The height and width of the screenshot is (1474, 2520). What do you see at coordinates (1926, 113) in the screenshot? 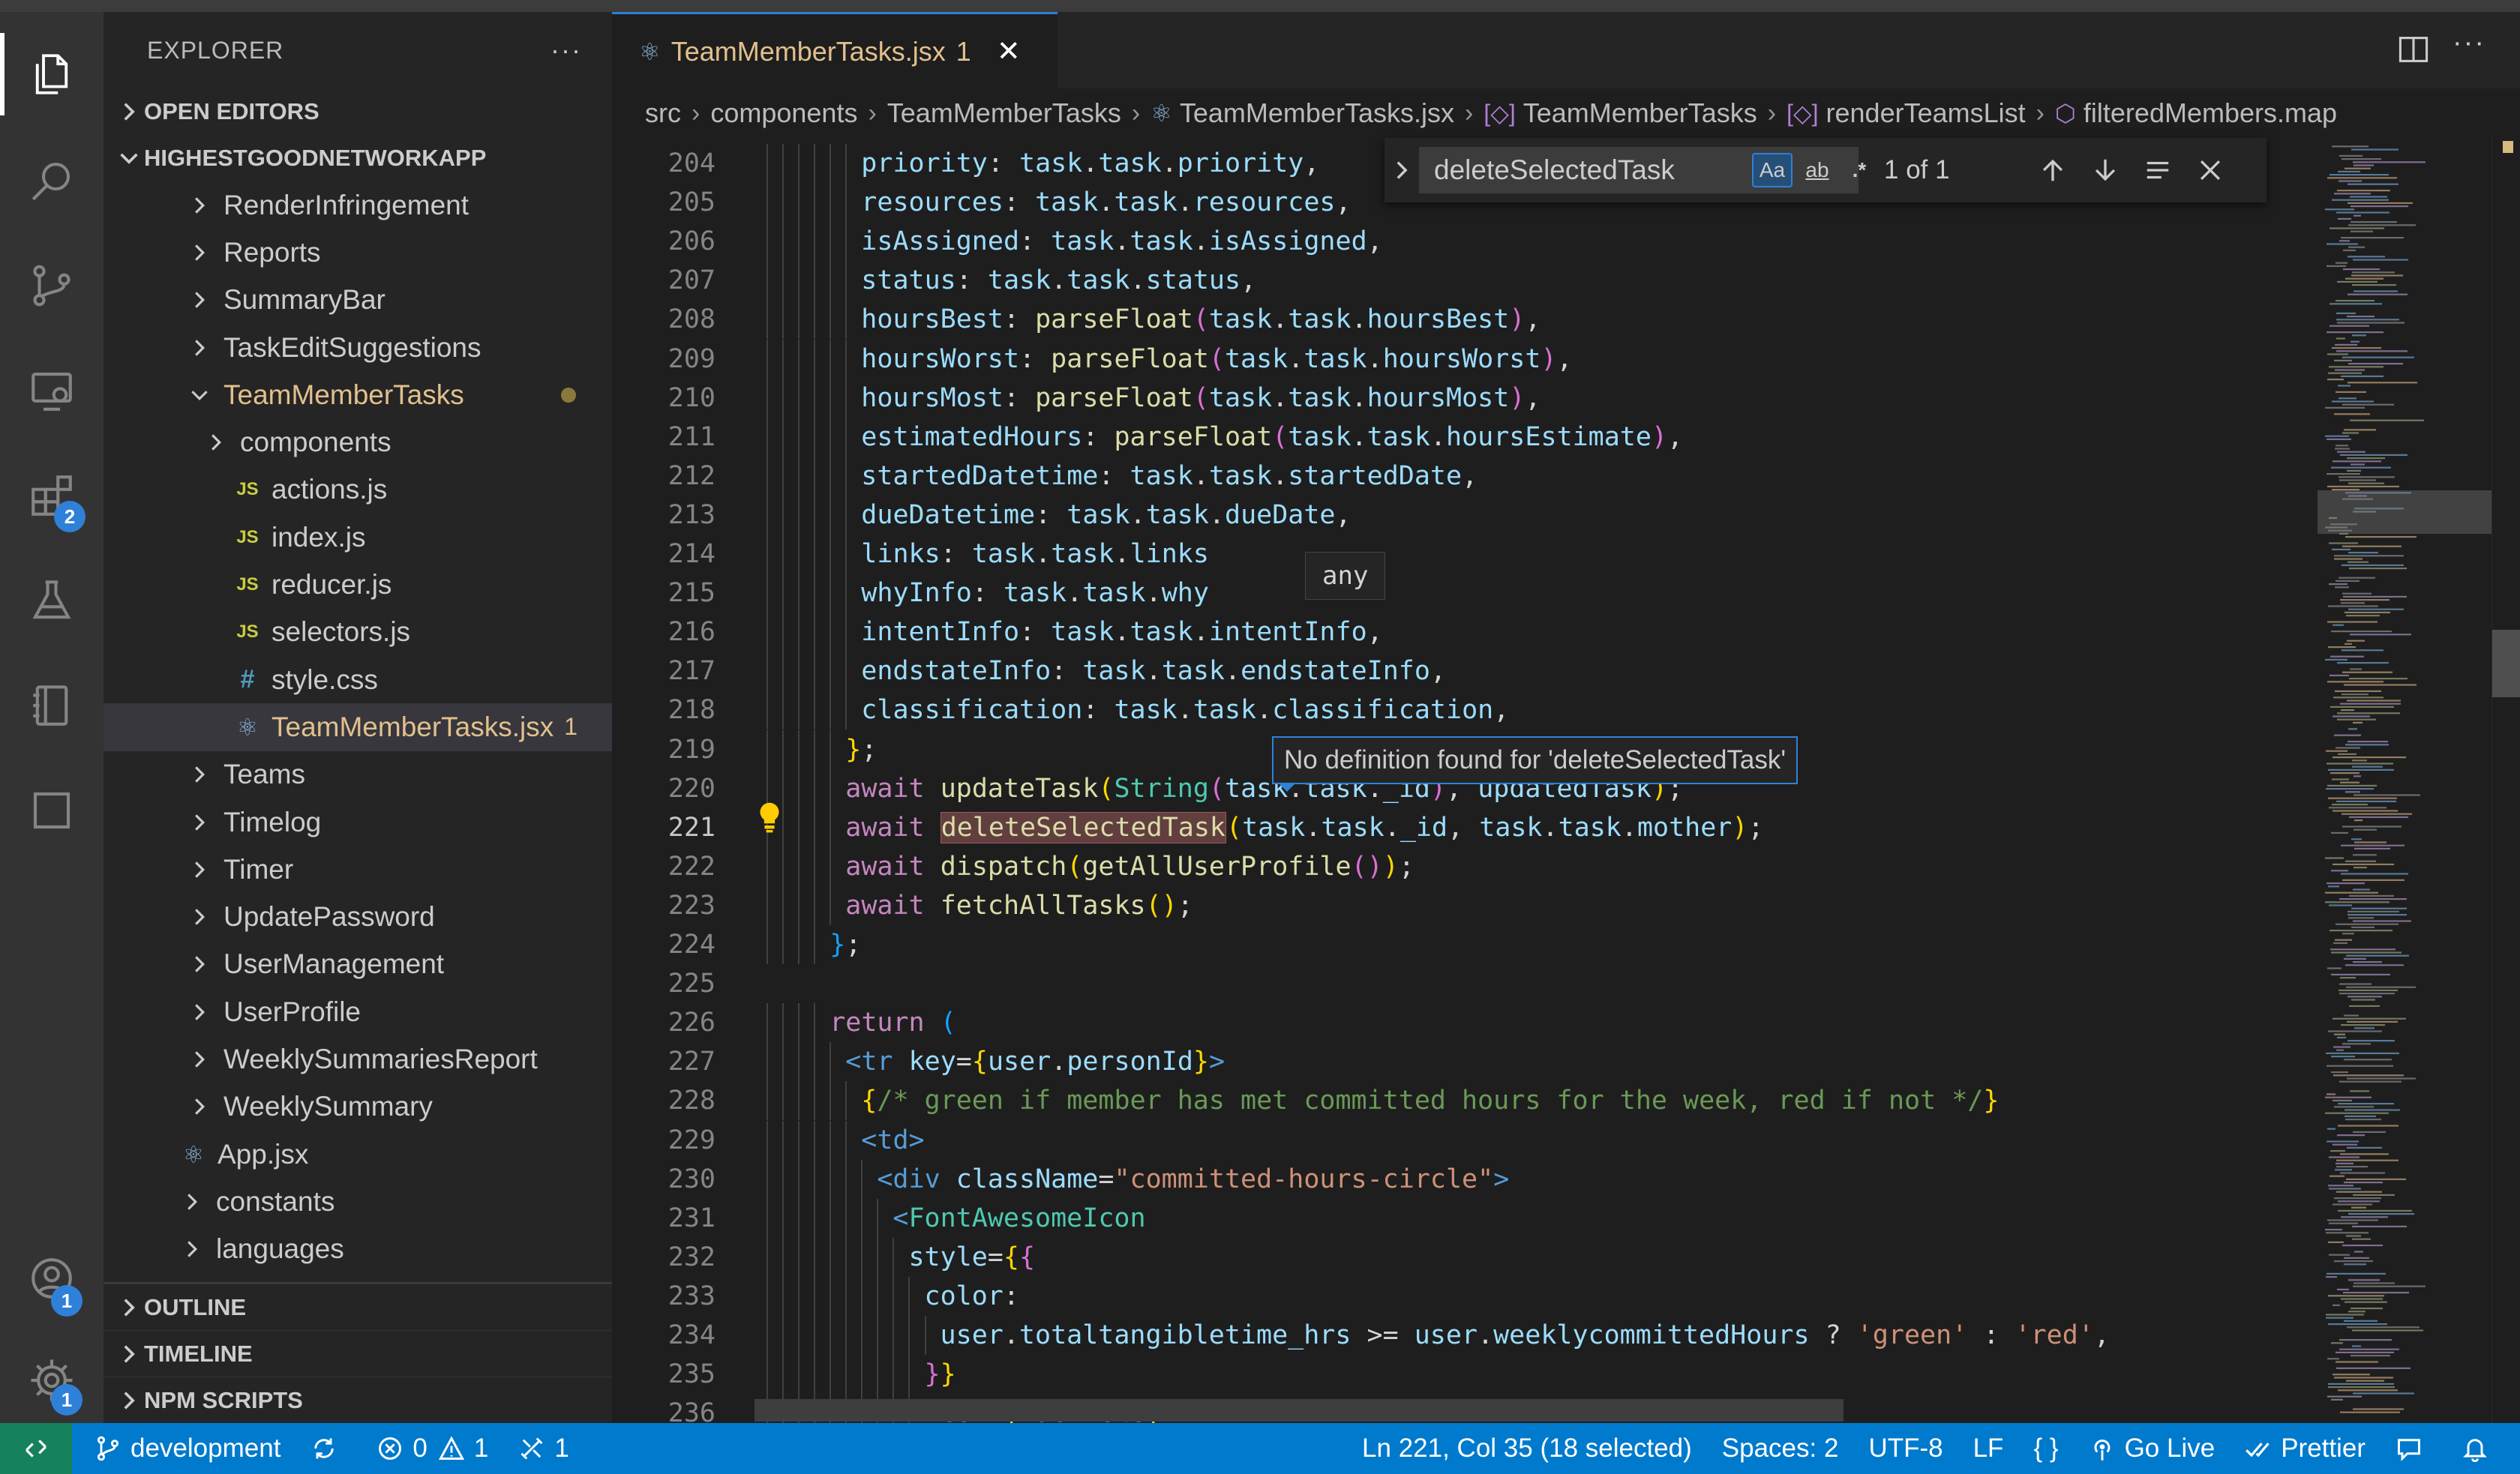
I see `breadcrumb-symbol-render: renderTeamsList` at bounding box center [1926, 113].